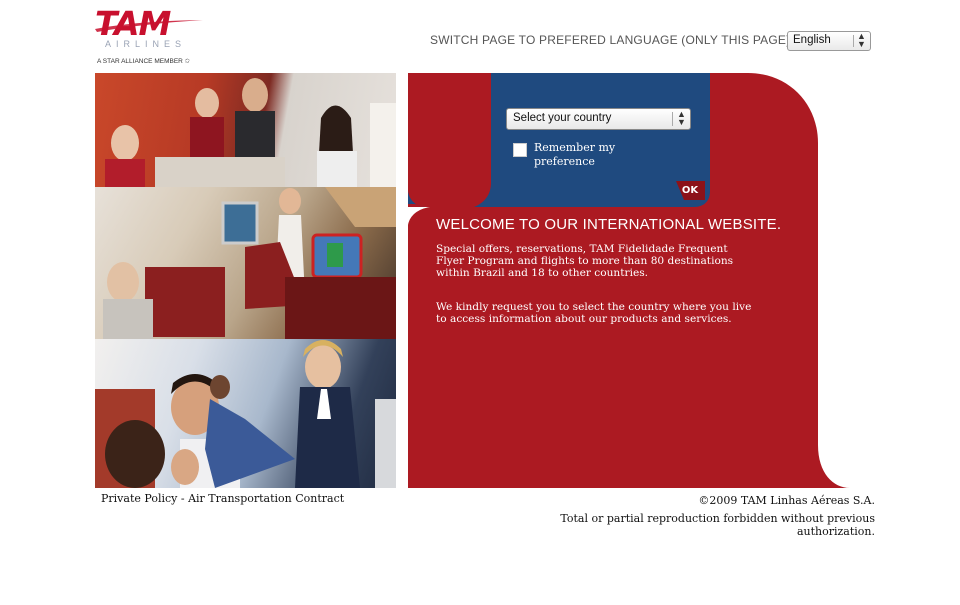 The height and width of the screenshot is (605, 960). What do you see at coordinates (562, 118) in the screenshot?
I see `country-select-value: Select your country` at bounding box center [562, 118].